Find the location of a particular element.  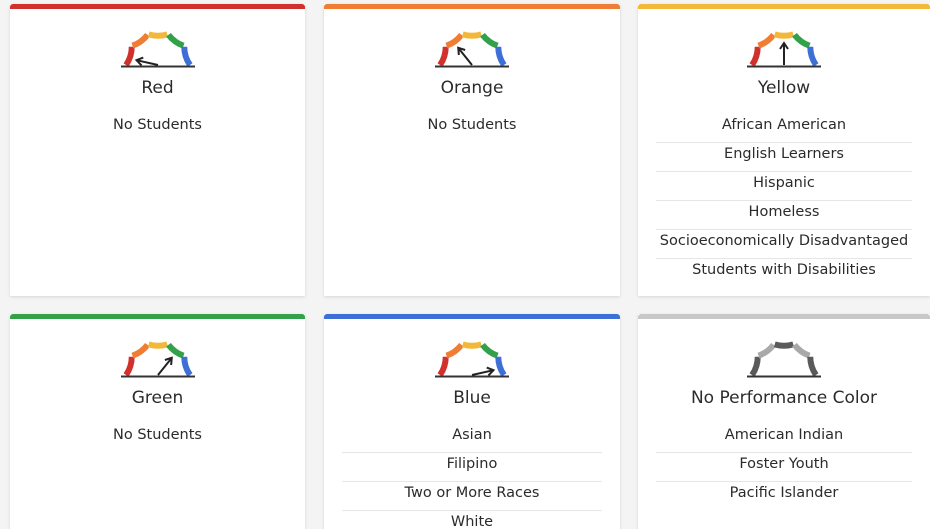

student-group-item: Foster Youth is located at coordinates (784, 467).